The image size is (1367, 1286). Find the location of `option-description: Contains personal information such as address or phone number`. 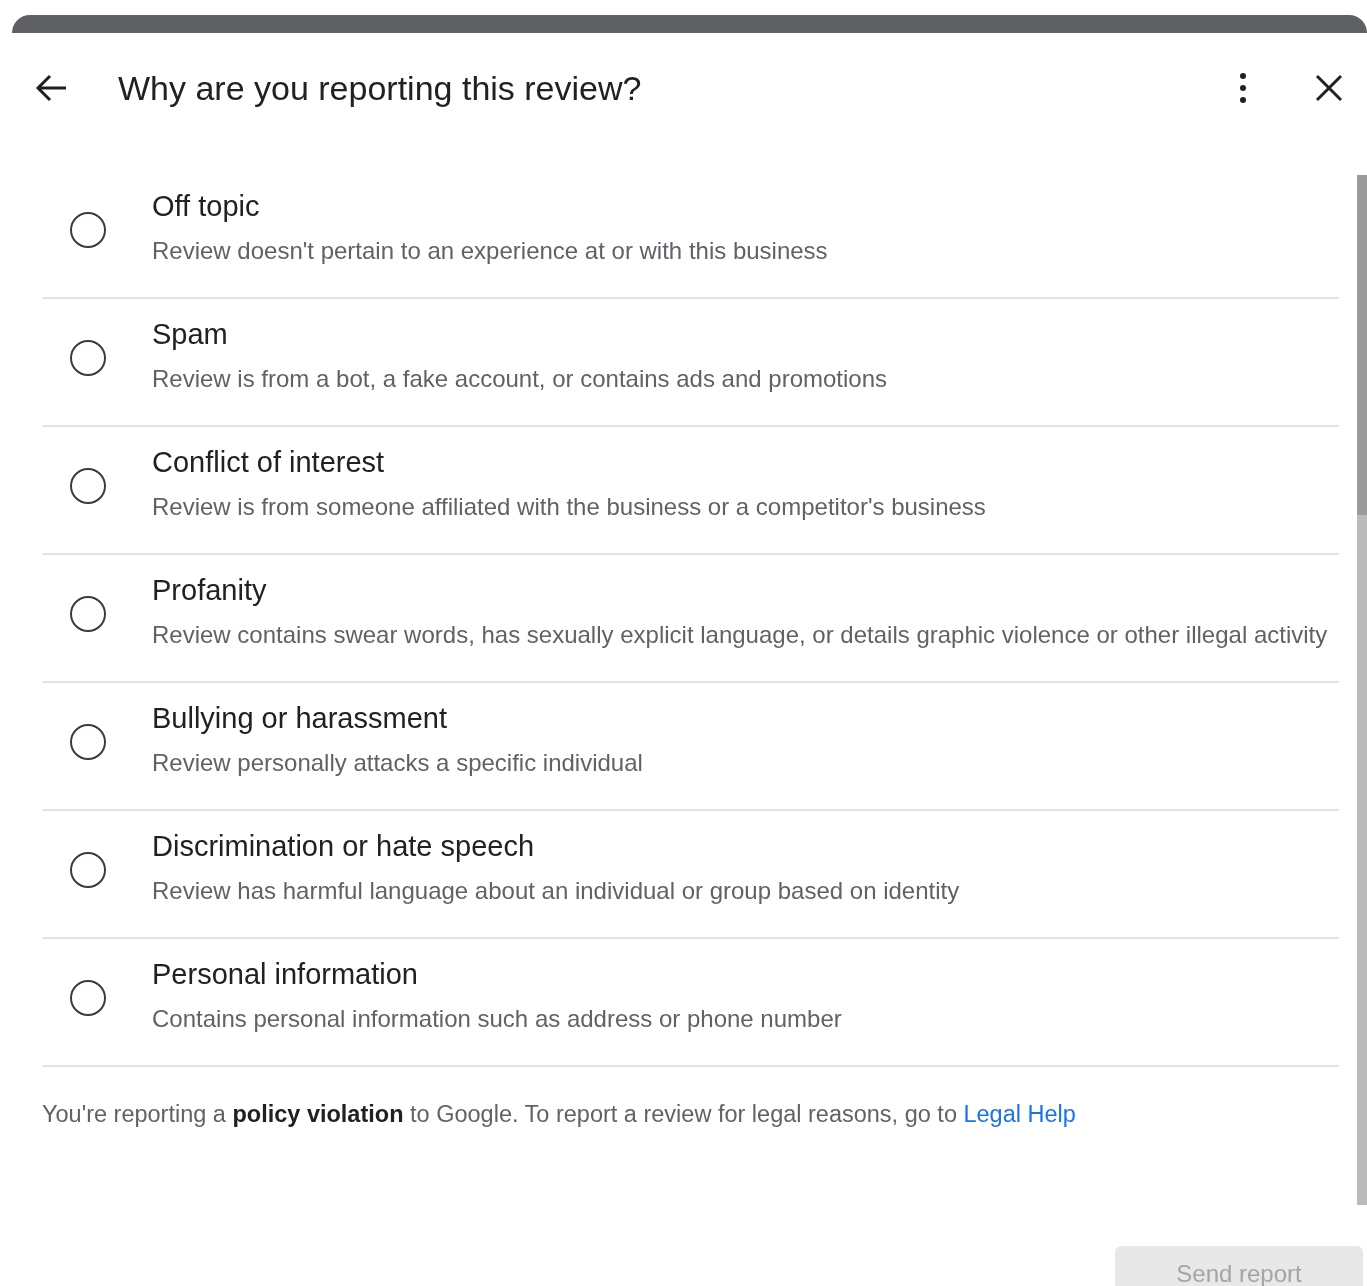

option-description: Contains personal information such as address or phone number is located at coordinates (497, 1018).